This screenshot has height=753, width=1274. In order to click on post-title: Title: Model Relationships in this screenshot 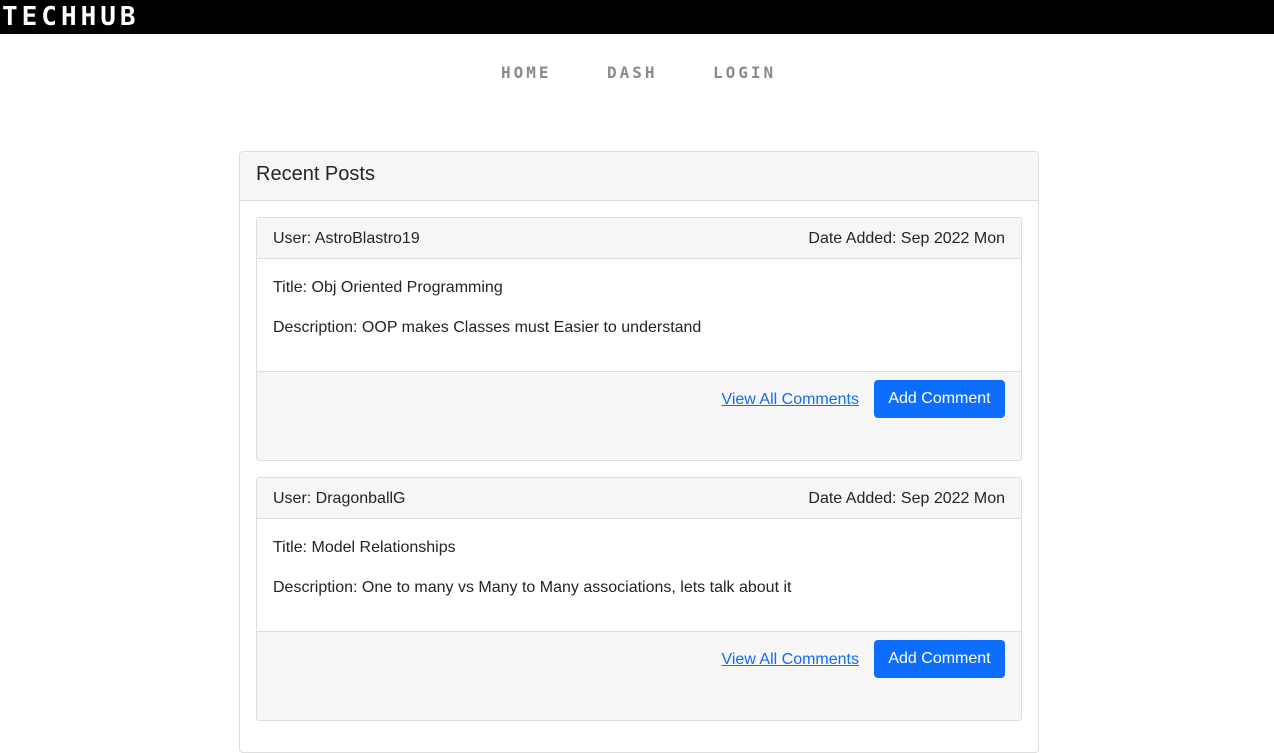, I will do `click(364, 547)`.